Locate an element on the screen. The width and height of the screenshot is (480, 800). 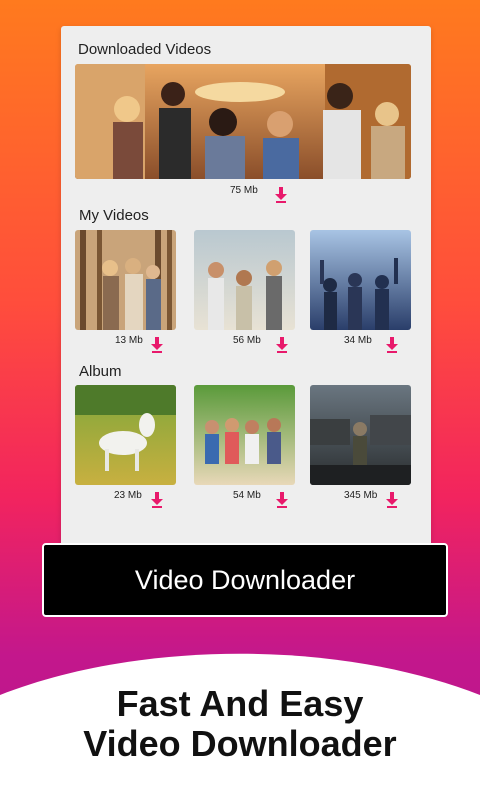
downloaded-video-thumbnail is located at coordinates (243, 121).